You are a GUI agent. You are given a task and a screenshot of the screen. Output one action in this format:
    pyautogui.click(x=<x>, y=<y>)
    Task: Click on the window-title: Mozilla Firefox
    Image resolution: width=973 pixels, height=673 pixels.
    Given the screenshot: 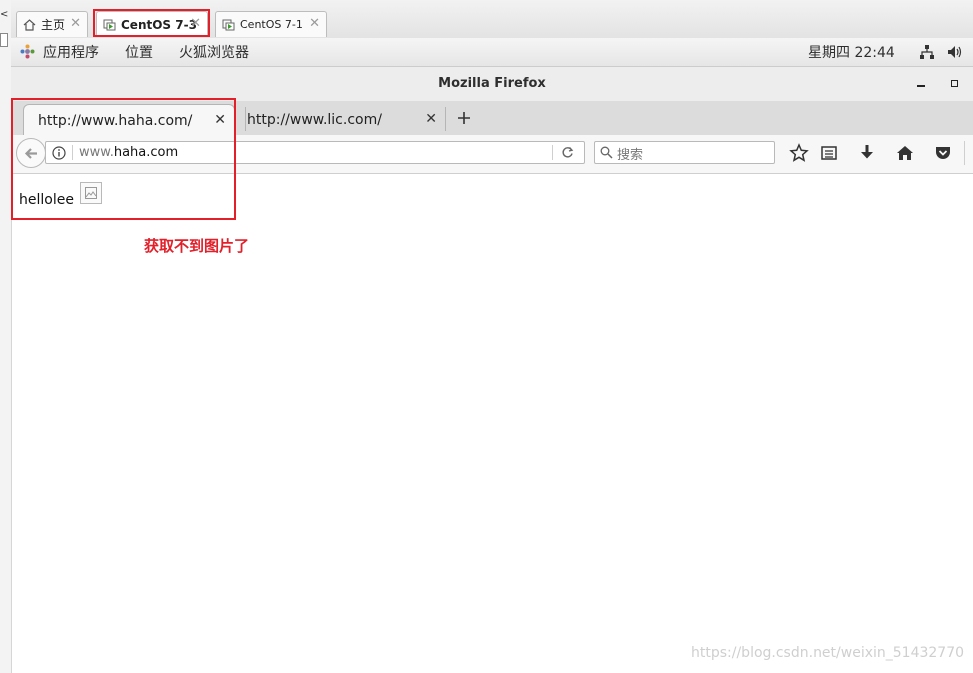 What is the action you would take?
    pyautogui.click(x=492, y=83)
    